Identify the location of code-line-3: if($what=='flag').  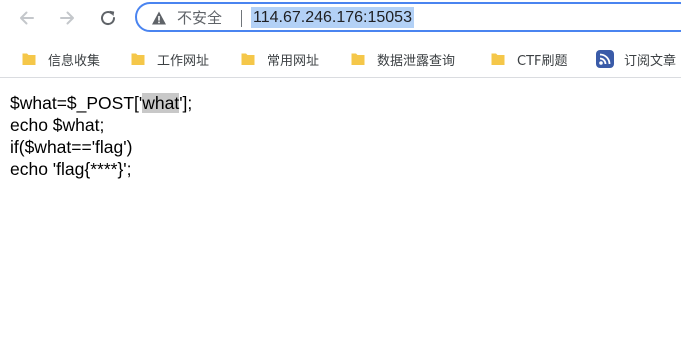
(71, 147).